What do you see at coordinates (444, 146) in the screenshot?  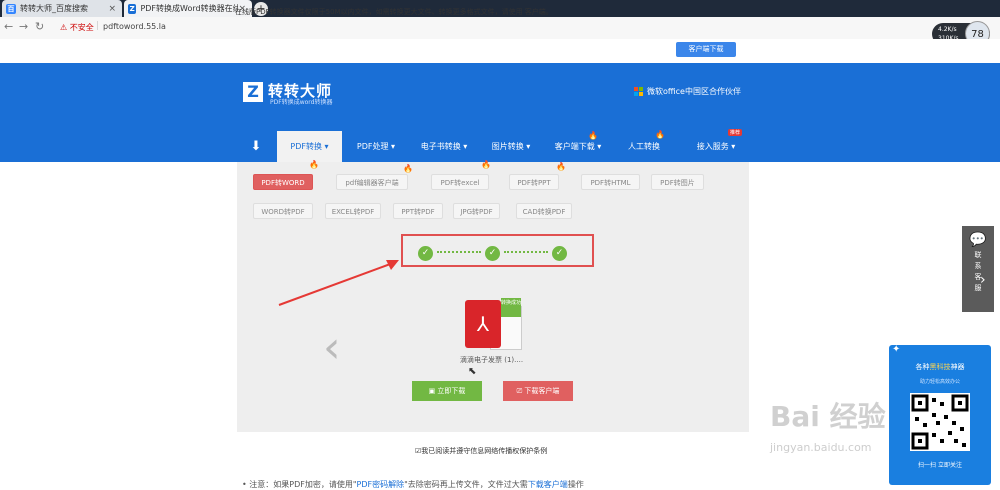 I see `nav-ebook-convert: 电子书转换 ▾` at bounding box center [444, 146].